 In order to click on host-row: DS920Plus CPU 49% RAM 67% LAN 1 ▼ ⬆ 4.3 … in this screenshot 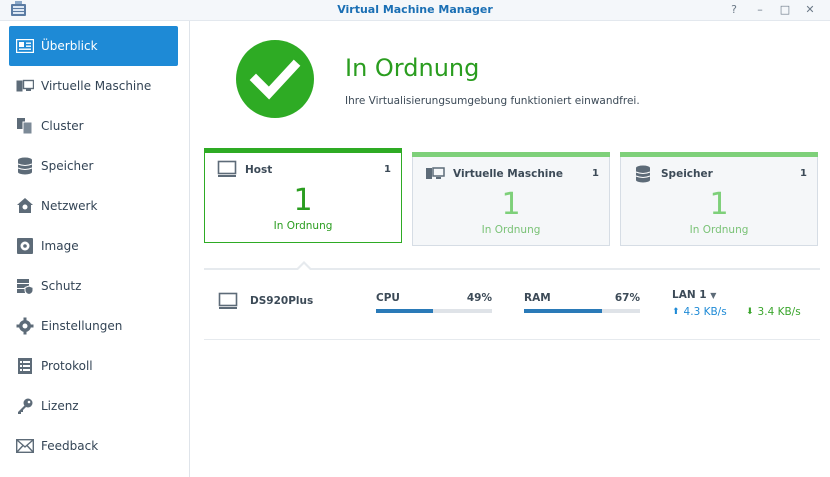, I will do `click(512, 310)`.